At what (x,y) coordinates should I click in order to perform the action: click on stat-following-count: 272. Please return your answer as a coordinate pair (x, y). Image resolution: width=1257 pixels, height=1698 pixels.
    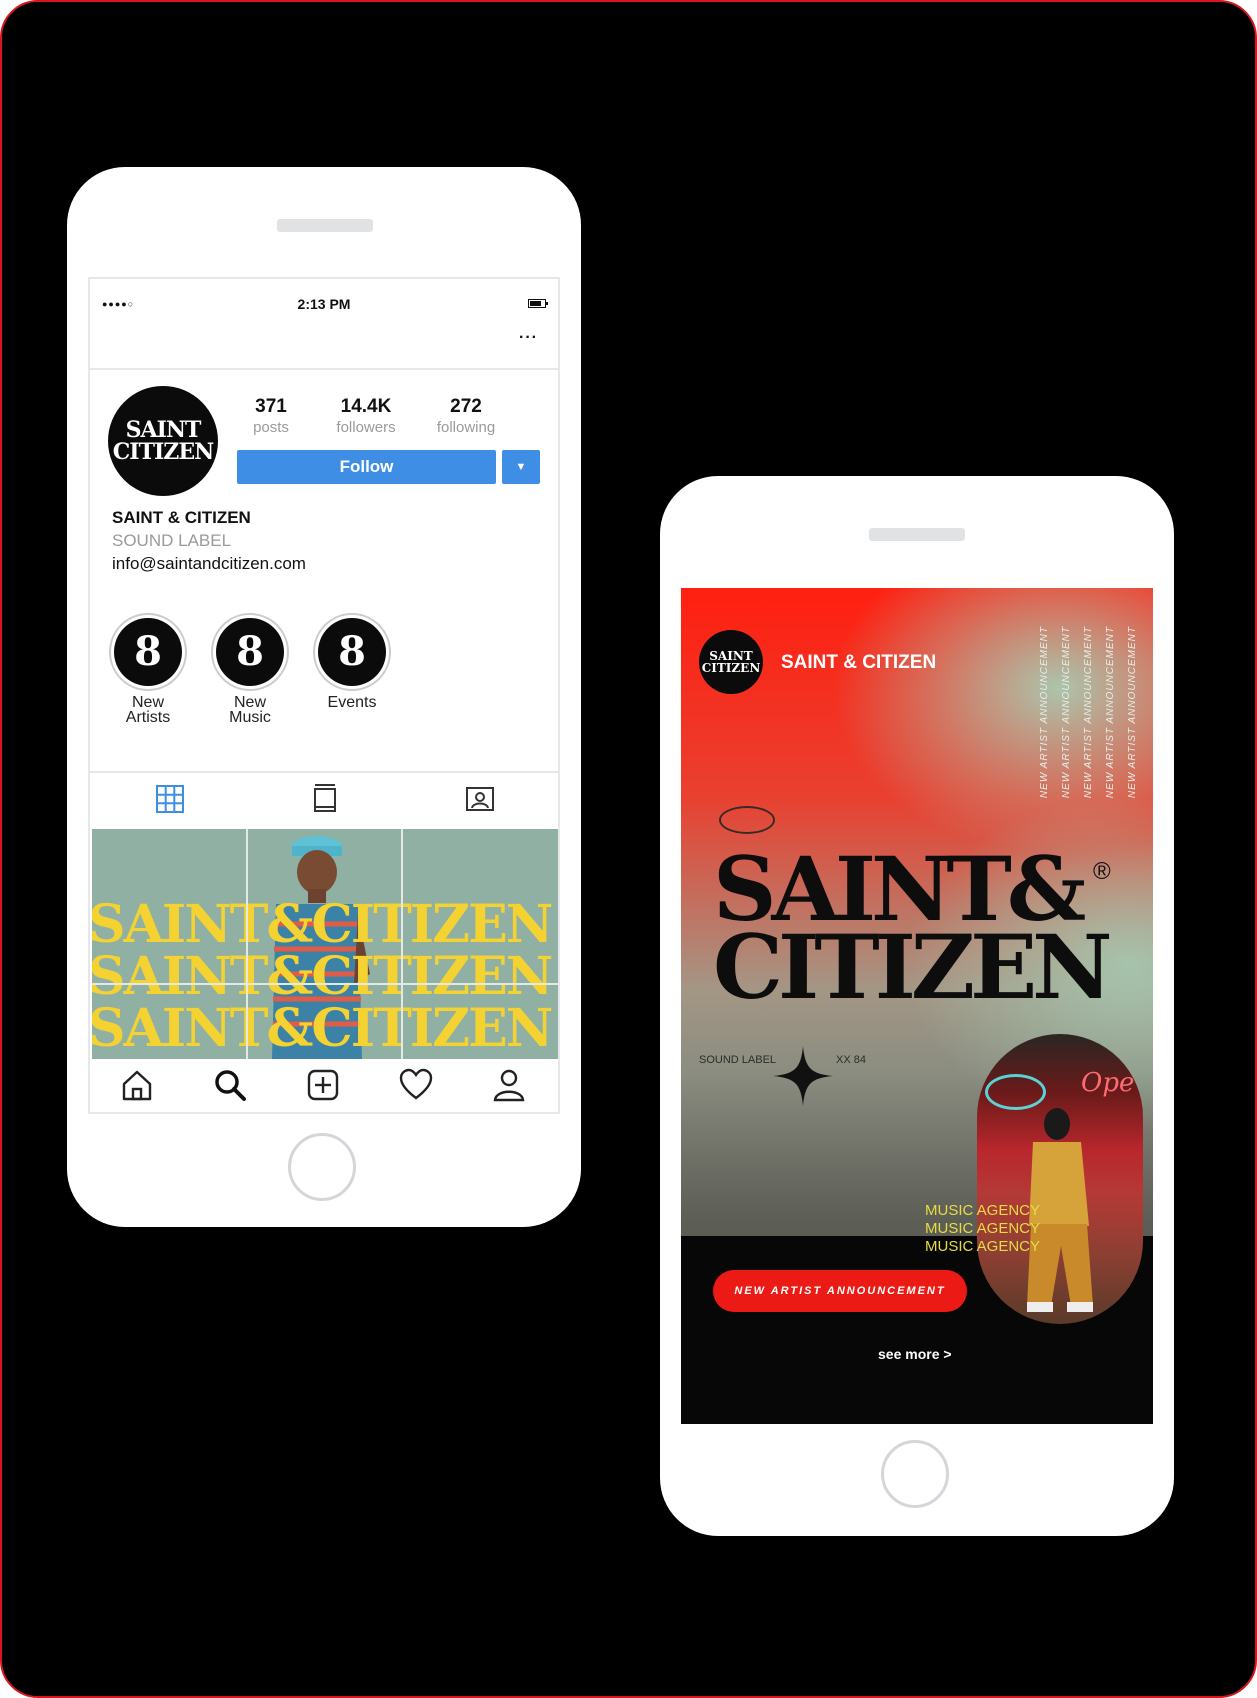
    Looking at the image, I should click on (466, 406).